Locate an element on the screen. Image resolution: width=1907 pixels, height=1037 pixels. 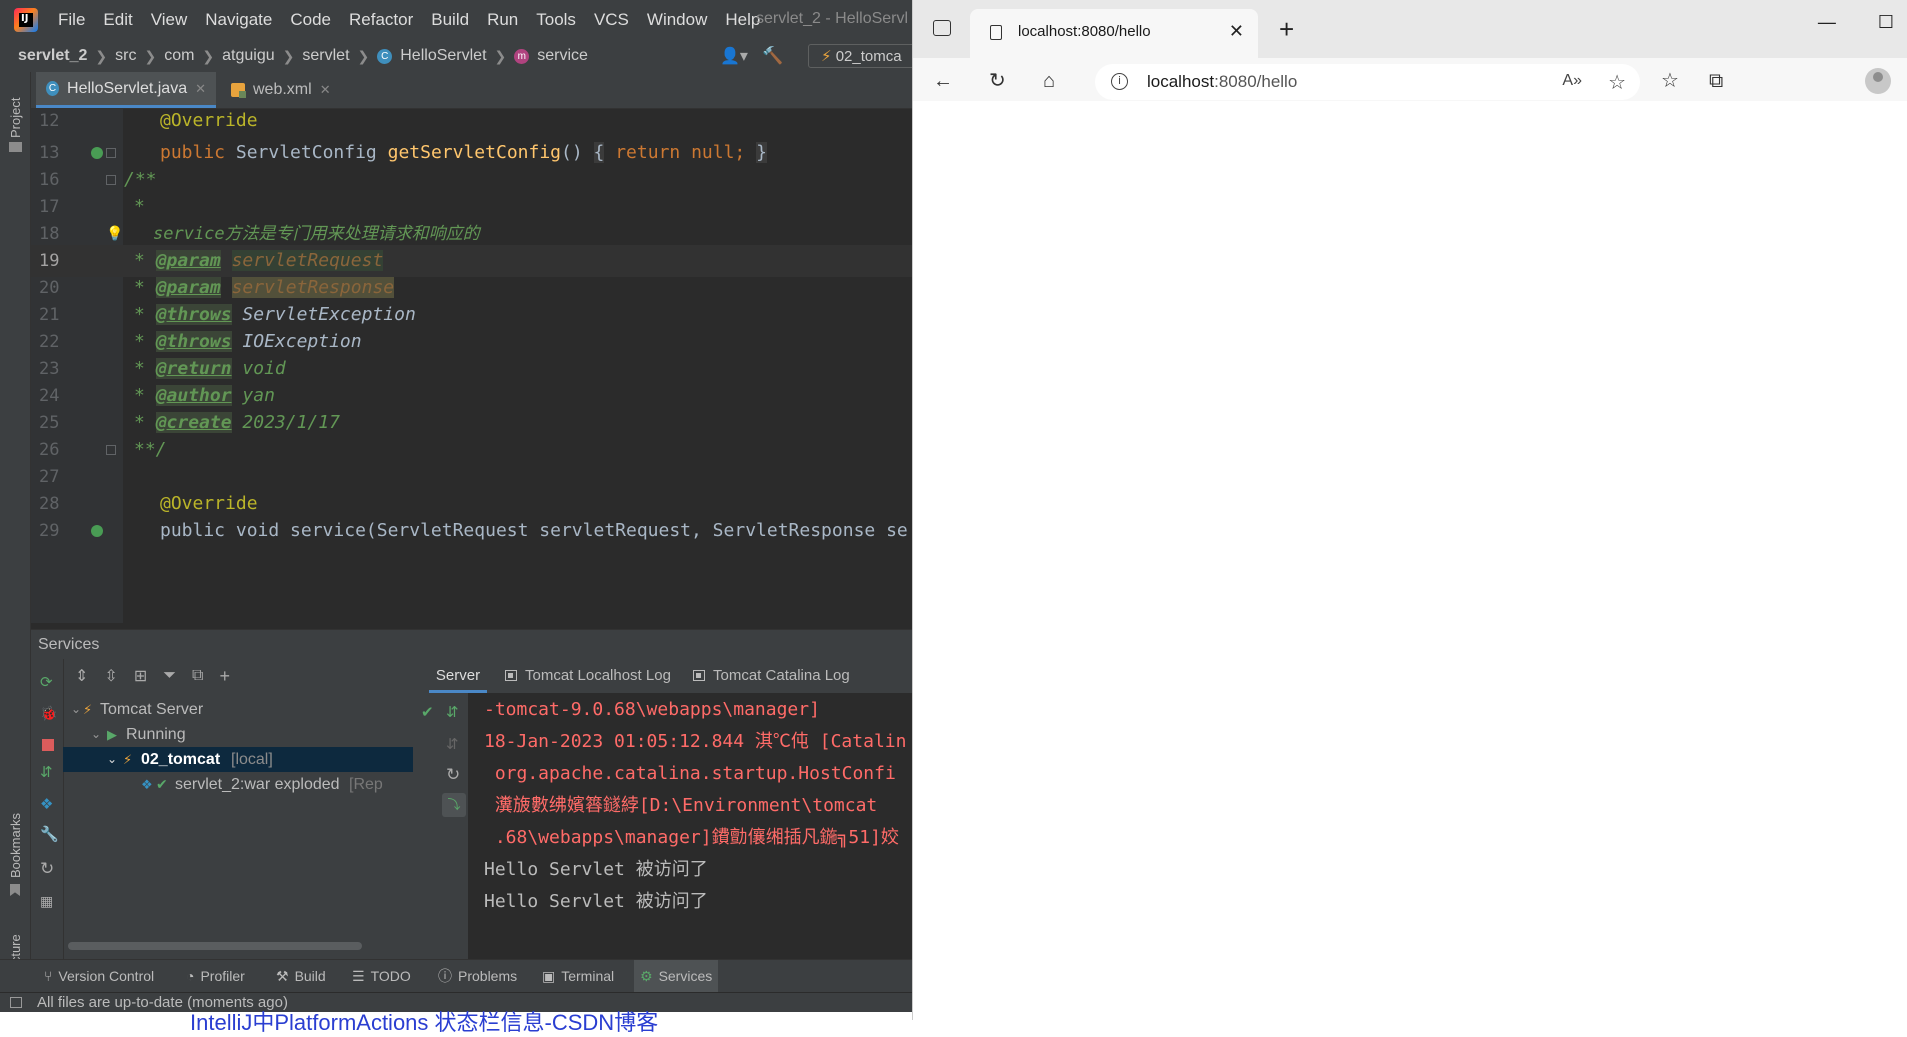
menu-file: File is located at coordinates (71, 20).